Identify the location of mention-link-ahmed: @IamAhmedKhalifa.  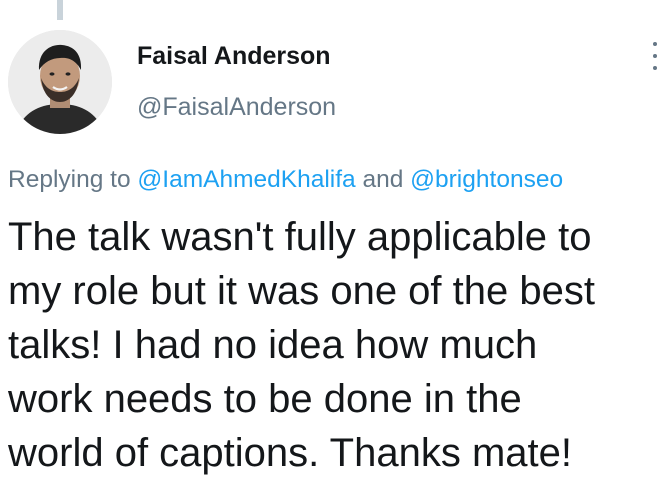
(246, 179).